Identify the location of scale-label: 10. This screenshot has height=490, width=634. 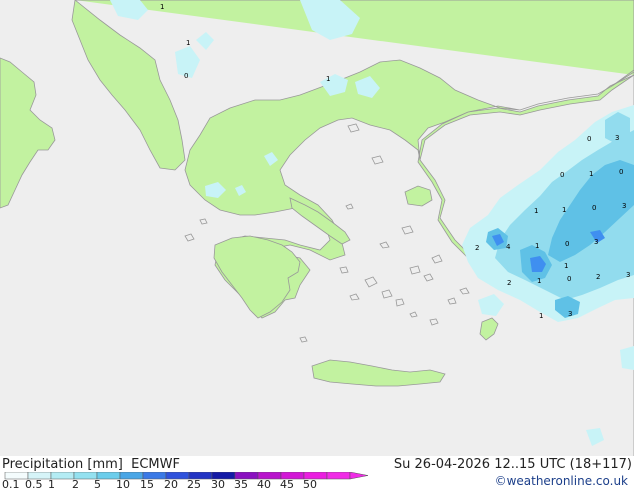
(123, 484).